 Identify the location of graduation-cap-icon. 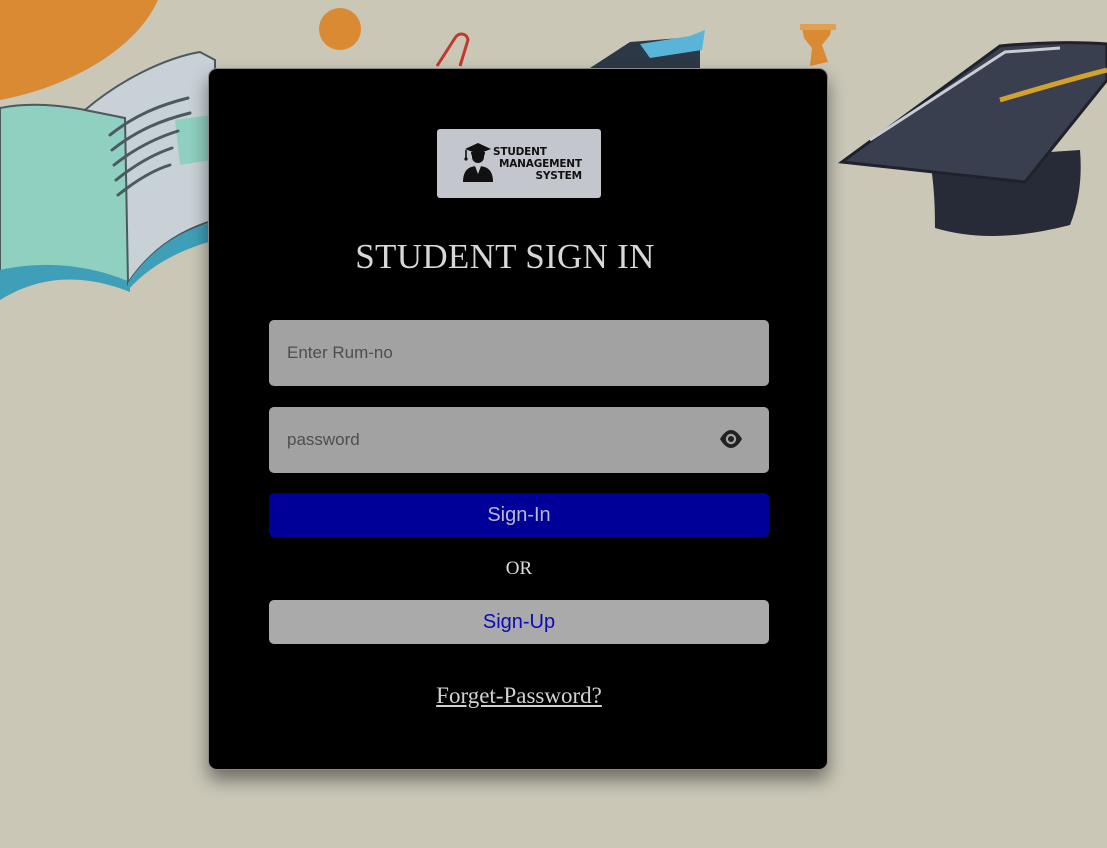
(972, 138).